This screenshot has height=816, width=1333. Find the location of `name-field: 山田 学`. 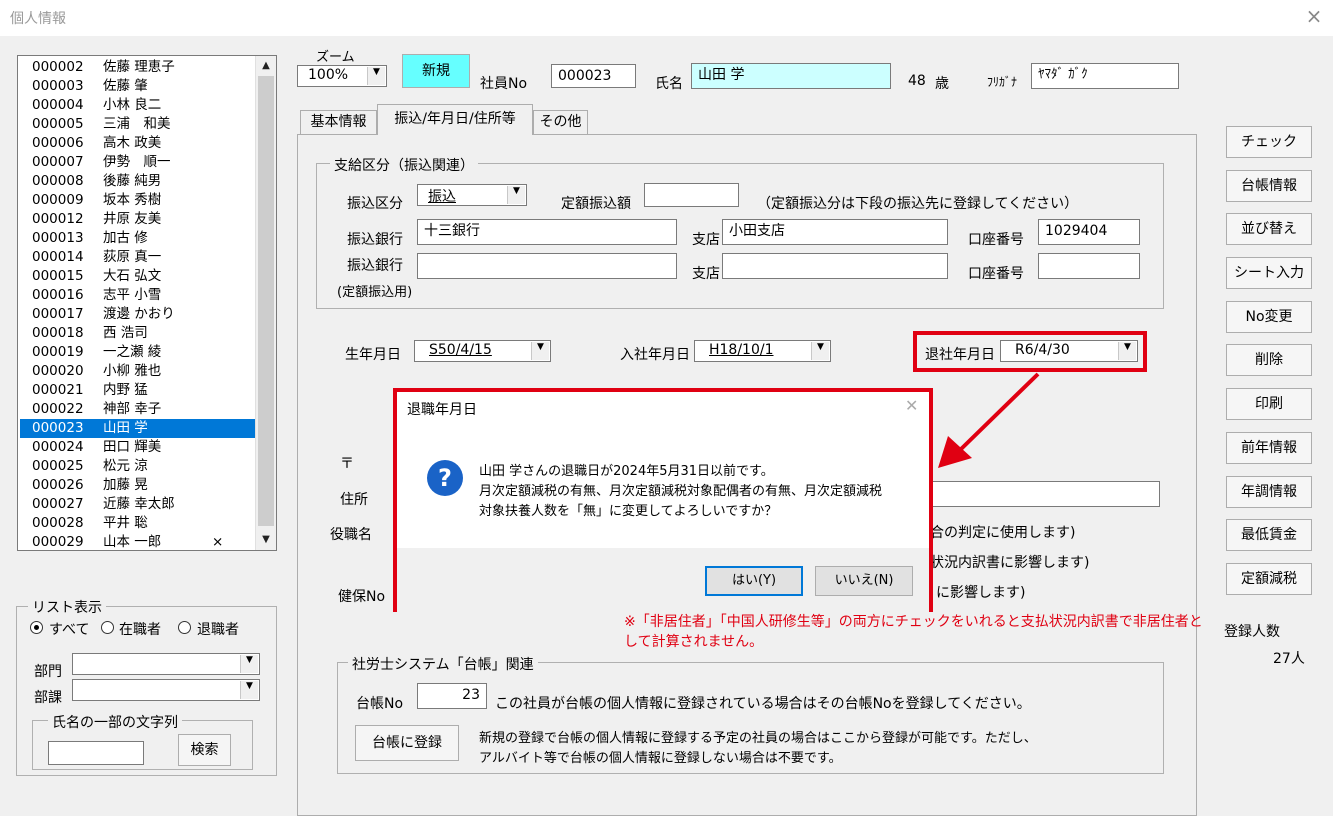

name-field: 山田 学 is located at coordinates (791, 76).